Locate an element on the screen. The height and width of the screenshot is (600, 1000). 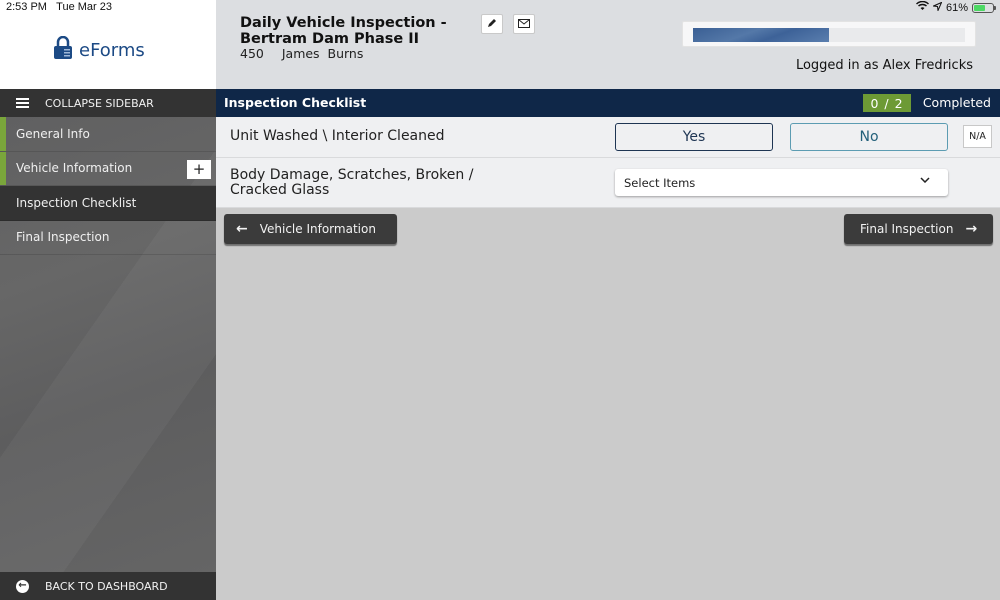
edit-button is located at coordinates (492, 24).